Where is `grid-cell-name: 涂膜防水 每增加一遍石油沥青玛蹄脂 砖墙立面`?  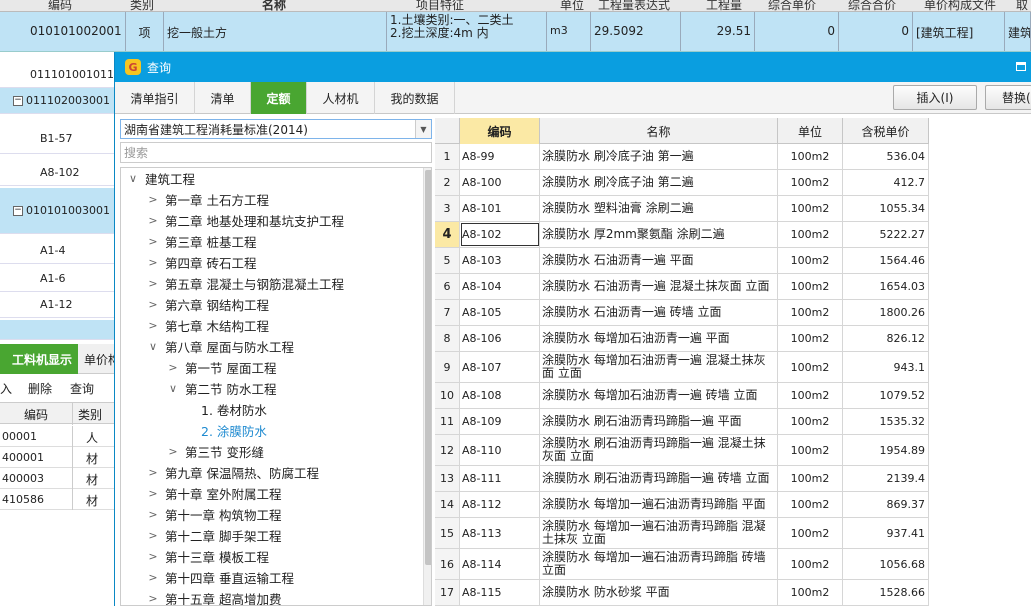
grid-cell-name: 涂膜防水 每增加一遍石油沥青玛蹄脂 砖墙立面 is located at coordinates (659, 564).